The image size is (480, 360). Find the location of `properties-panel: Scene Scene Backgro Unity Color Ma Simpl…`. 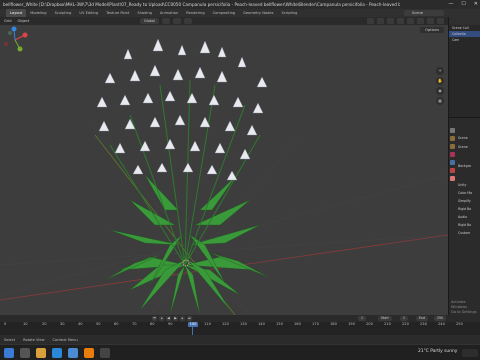

properties-panel: Scene Scene Backgro Unity Color Ma Simpl… is located at coordinates (464, 216).